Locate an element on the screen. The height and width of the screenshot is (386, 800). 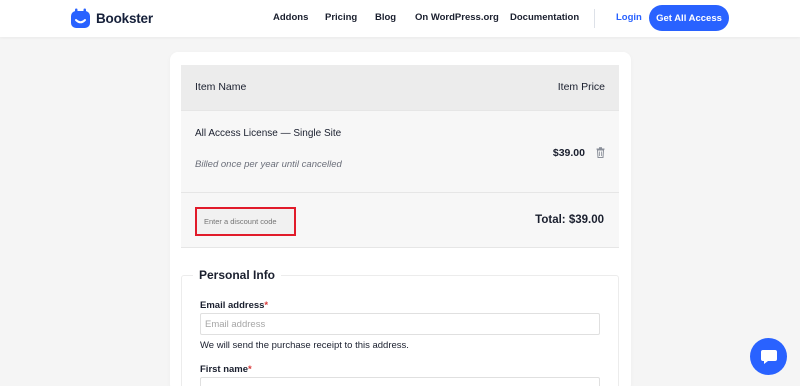
nav-blog: Blog is located at coordinates (385, 17).